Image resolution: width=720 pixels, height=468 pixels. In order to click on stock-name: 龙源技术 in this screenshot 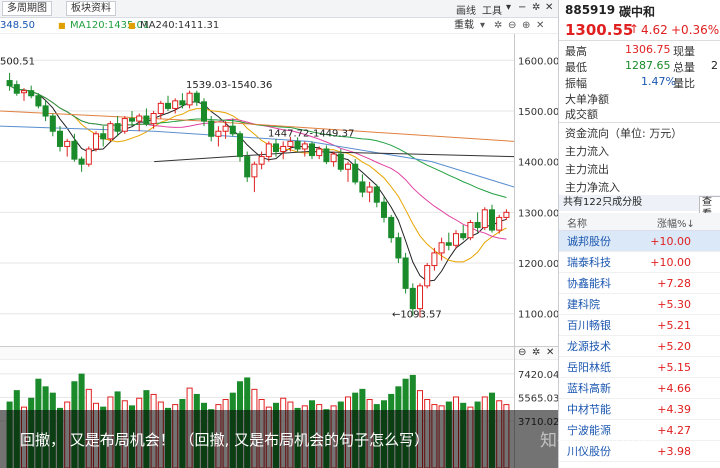, I will do `click(589, 346)`.